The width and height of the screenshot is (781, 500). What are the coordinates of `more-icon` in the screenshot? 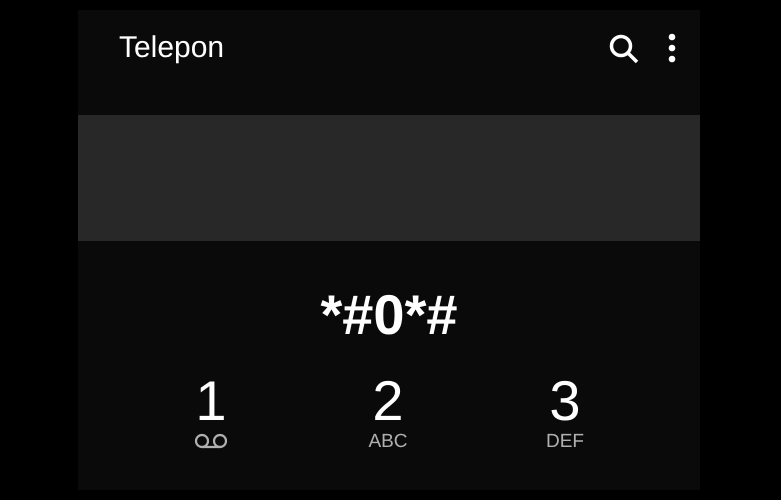 It's located at (672, 49).